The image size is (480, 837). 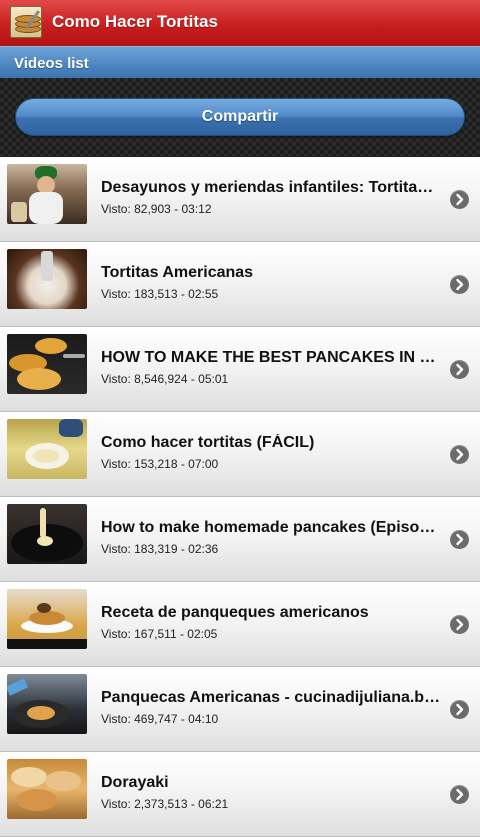 I want to click on video-row-7: Dorayaki Visto: 2,373,513 - 06:21, so click(x=240, y=794).